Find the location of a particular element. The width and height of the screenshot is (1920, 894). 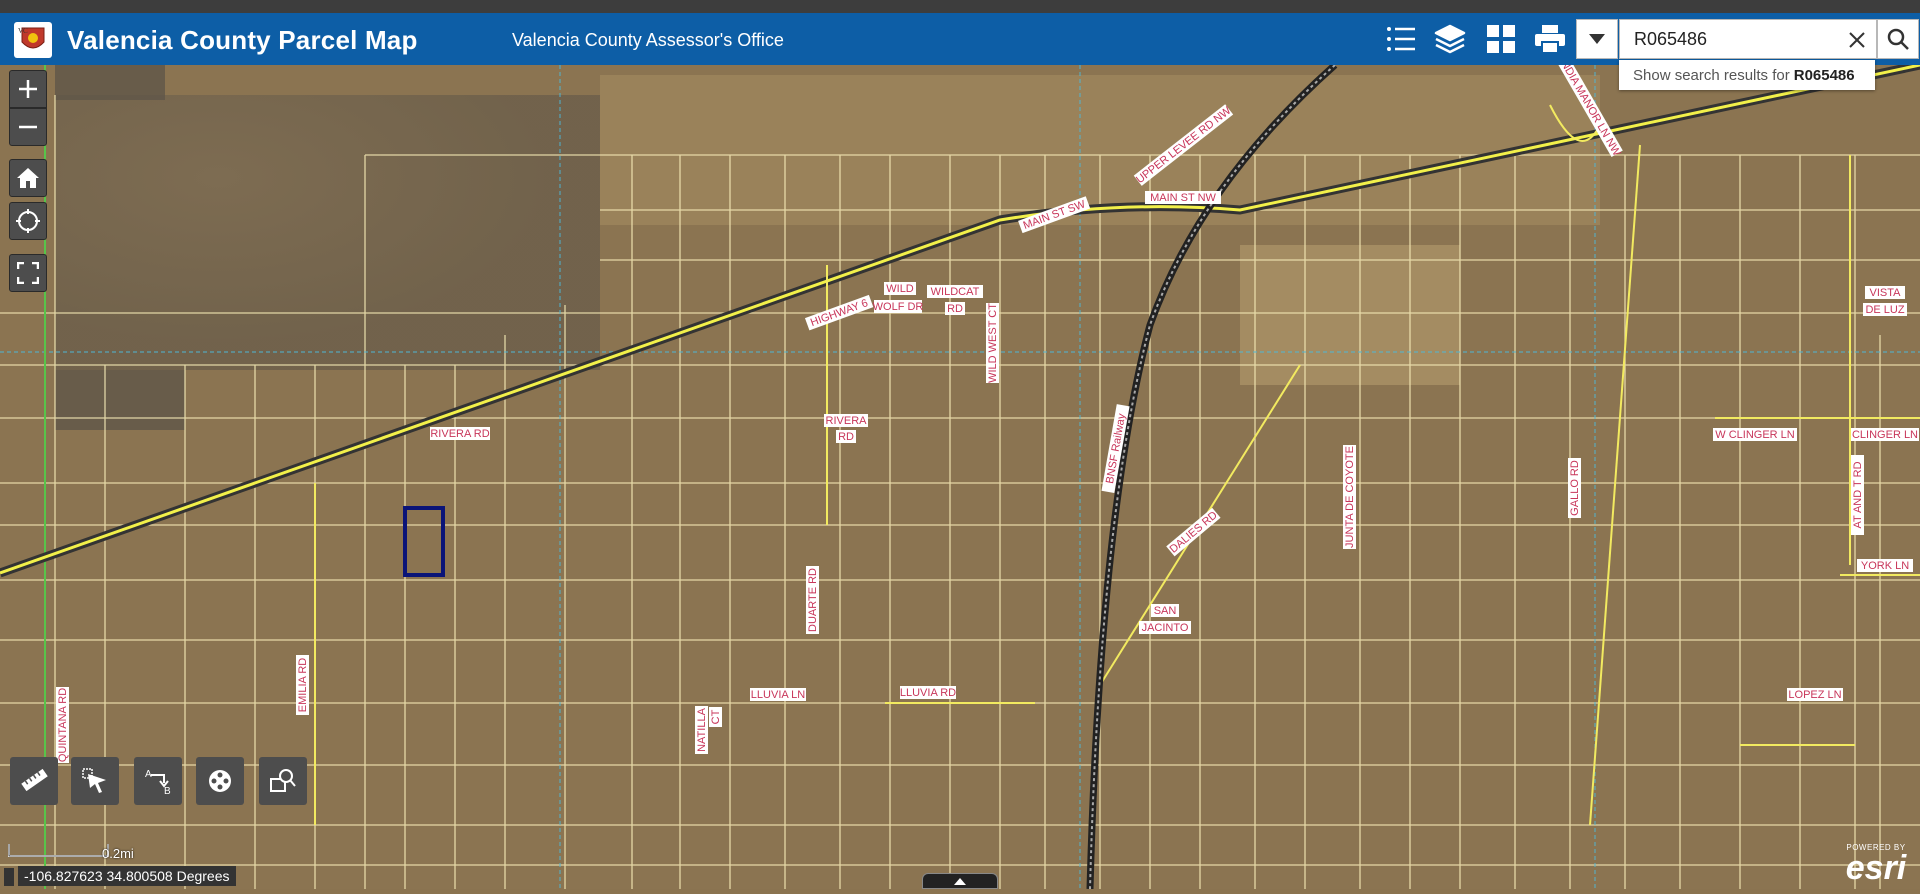

bottom-panel-toggle is located at coordinates (960, 881).